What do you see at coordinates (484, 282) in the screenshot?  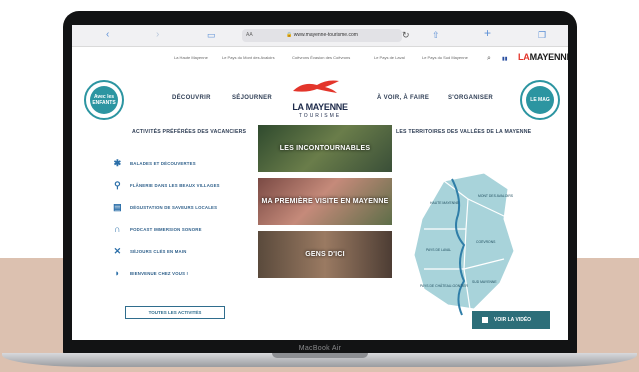 I see `map-region-label: SUD MAYENNE` at bounding box center [484, 282].